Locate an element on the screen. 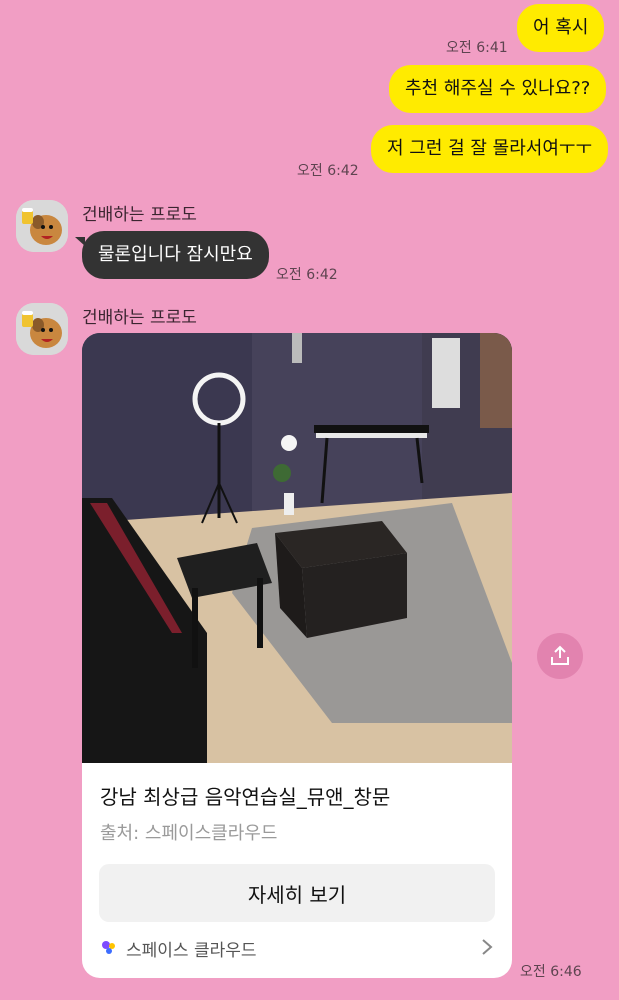  button-label: 자세히 보기 is located at coordinates (297, 894).